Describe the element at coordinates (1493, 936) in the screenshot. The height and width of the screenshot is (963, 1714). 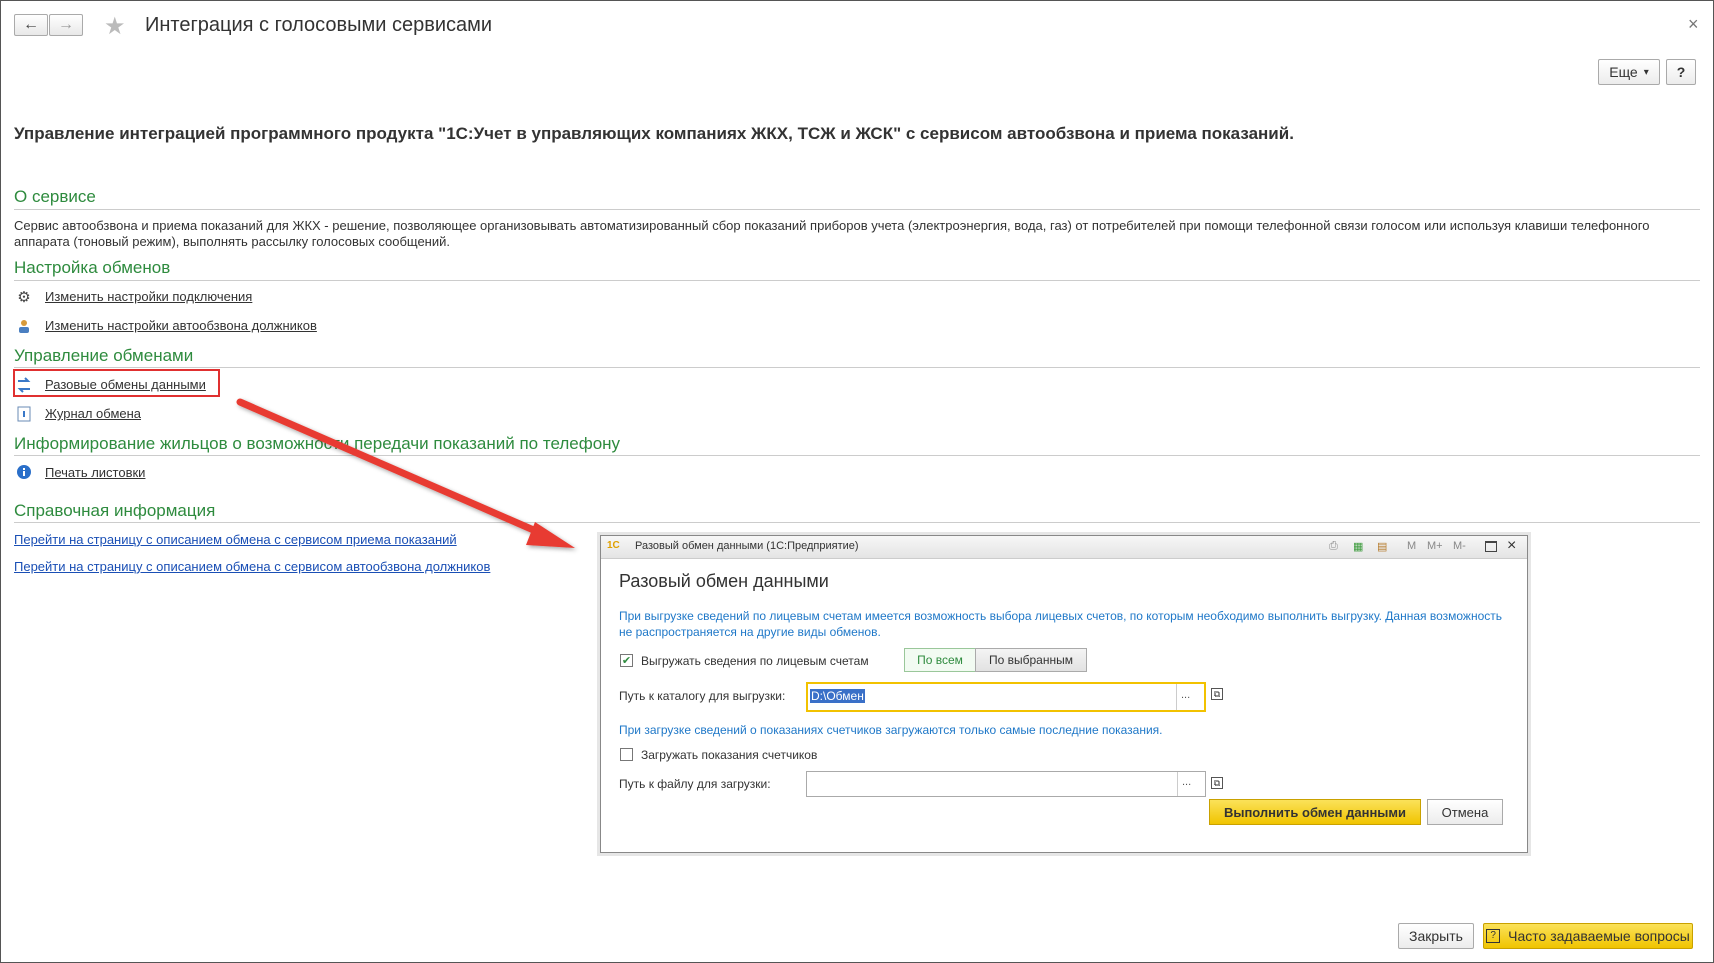
I see `question-icon: ?` at that location.